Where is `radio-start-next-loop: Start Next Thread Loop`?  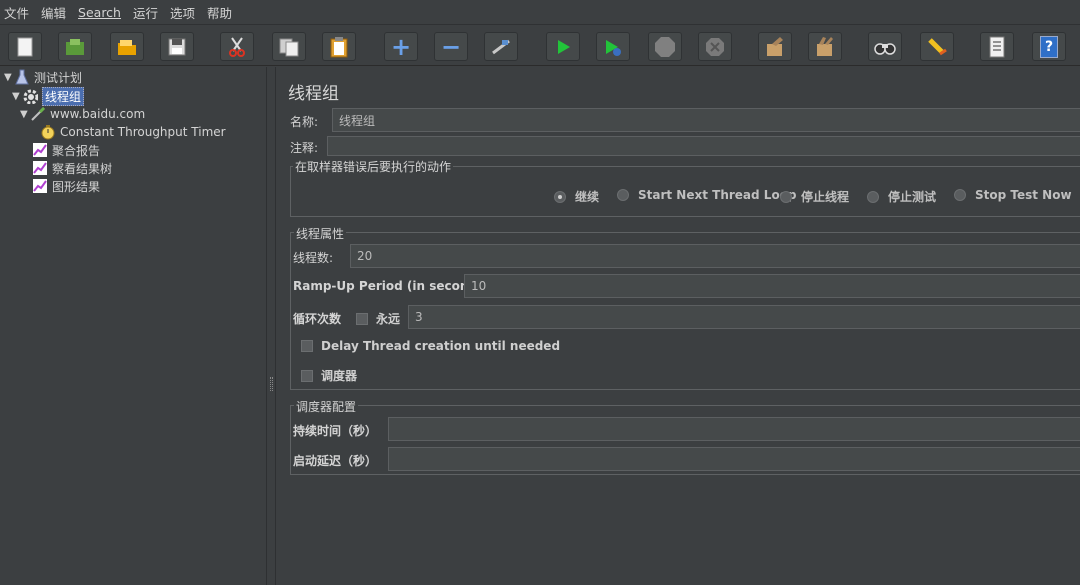
radio-start-next-loop: Start Next Thread Loop is located at coordinates (707, 195).